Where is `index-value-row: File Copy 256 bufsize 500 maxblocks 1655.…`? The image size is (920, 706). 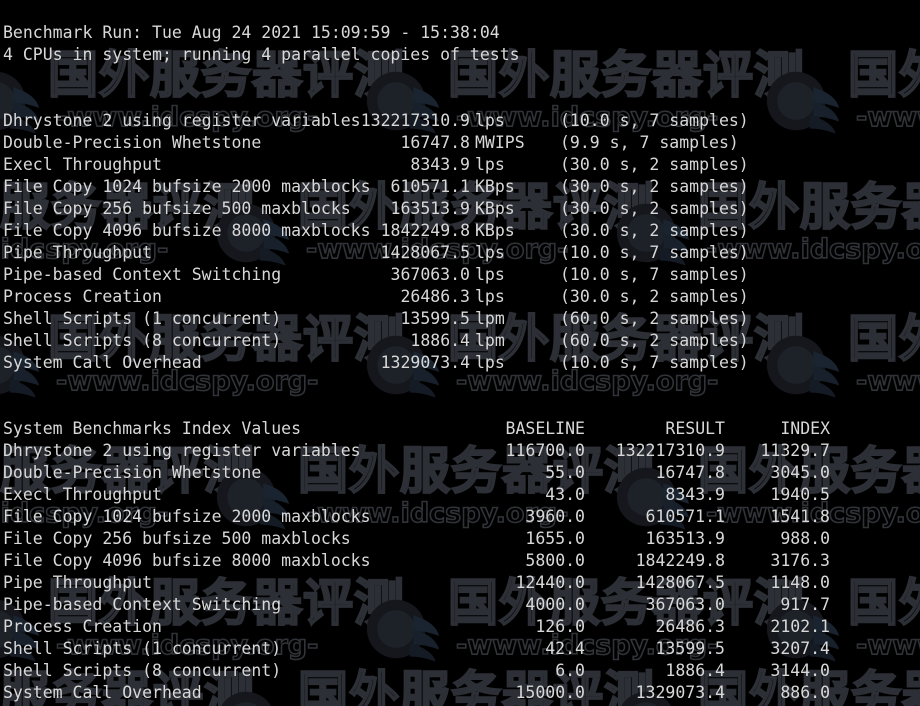
index-value-row: File Copy 256 bufsize 500 maxblocks 1655.… is located at coordinates (460, 539).